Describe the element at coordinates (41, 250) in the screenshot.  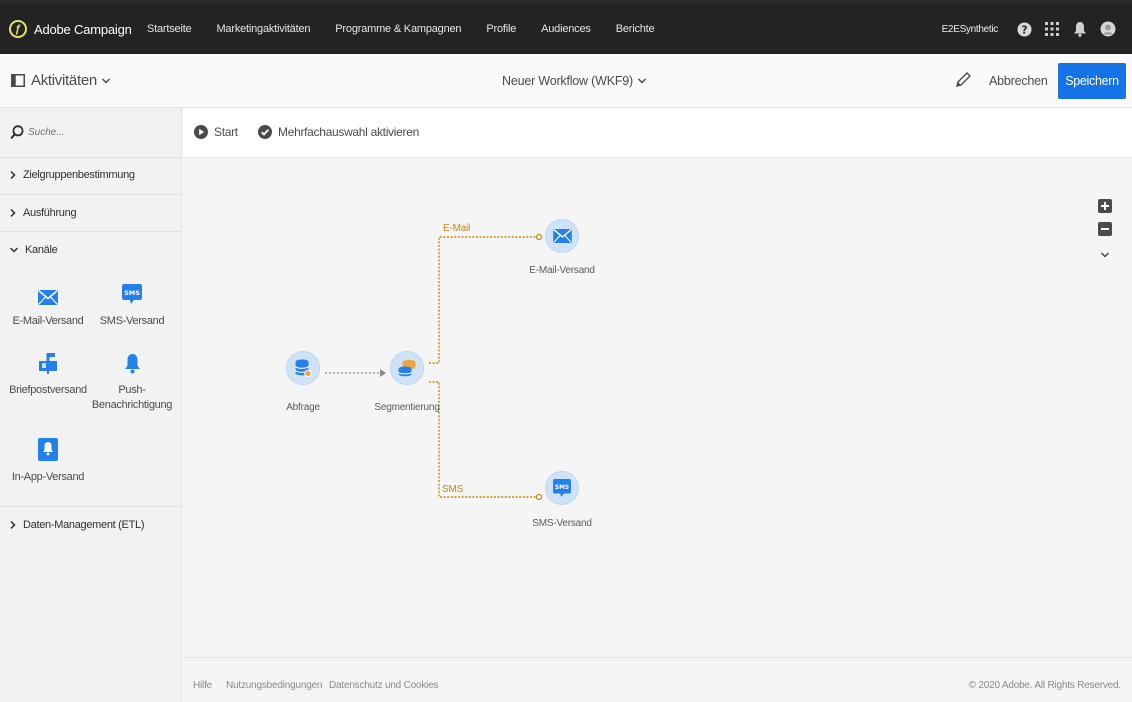
I see `category-label: Kanäle` at that location.